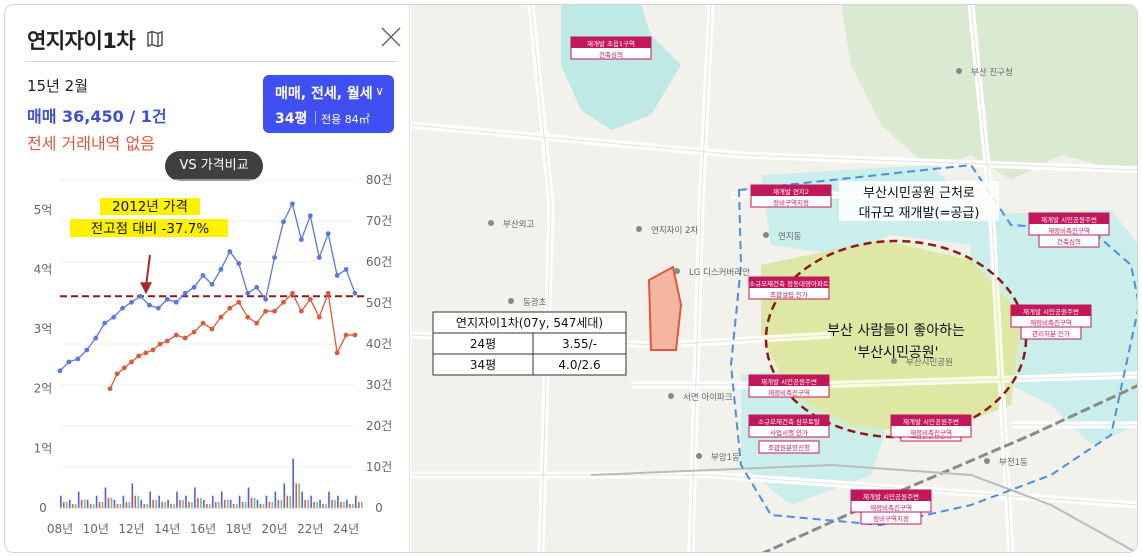 The image size is (1142, 557). What do you see at coordinates (155, 39) in the screenshot?
I see `map-icon` at bounding box center [155, 39].